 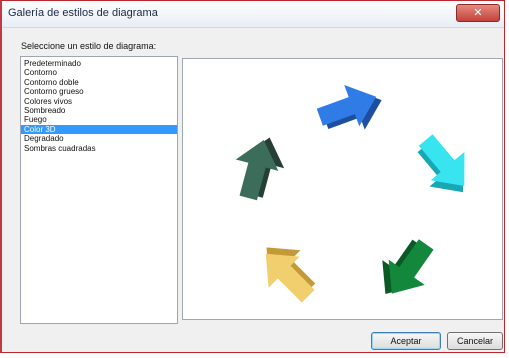 I want to click on style-item: Degradado, so click(x=99, y=138).